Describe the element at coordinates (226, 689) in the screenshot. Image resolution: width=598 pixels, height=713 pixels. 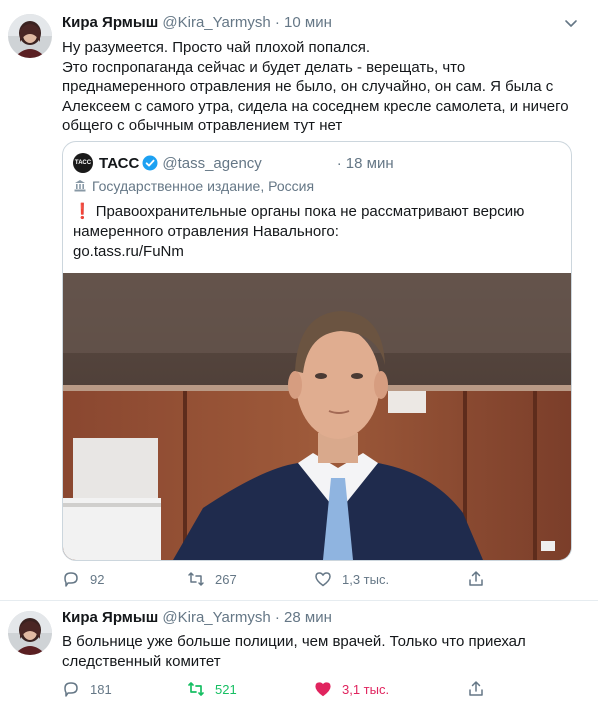
I see `retweet-count: 521` at that location.